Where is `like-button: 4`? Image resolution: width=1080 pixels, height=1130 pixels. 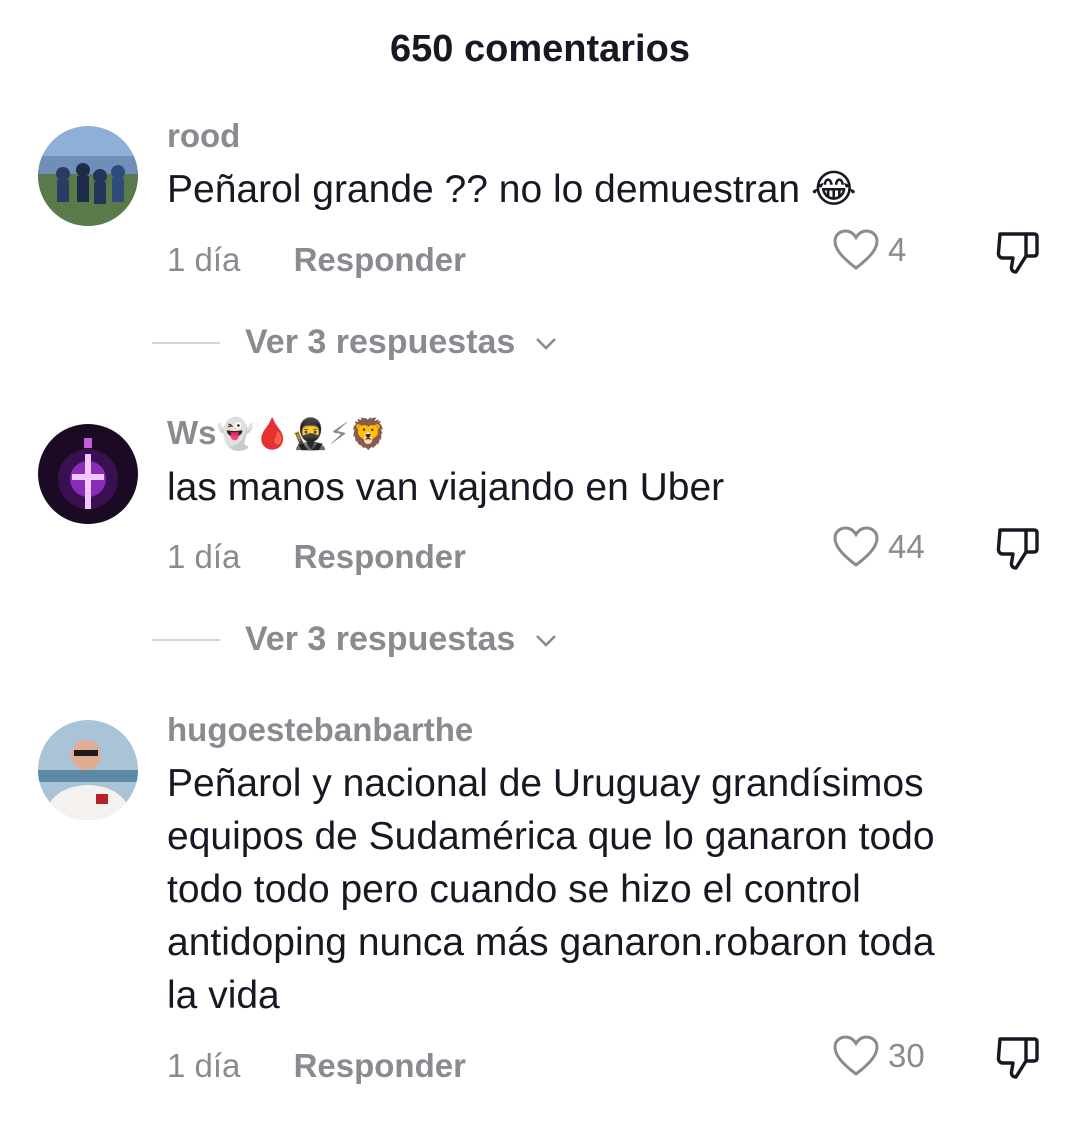 like-button: 4 is located at coordinates (869, 250).